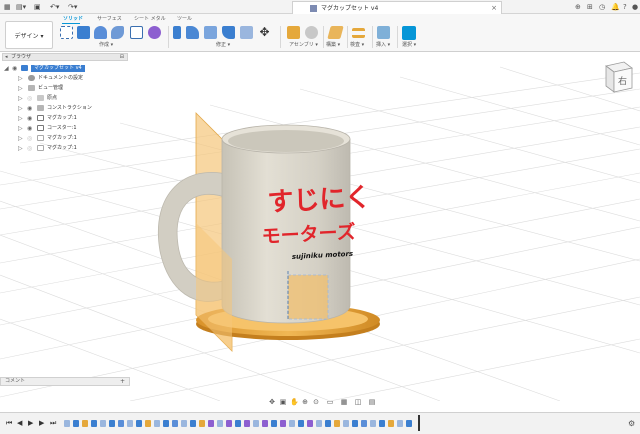  What do you see at coordinates (615, 7) in the screenshot?
I see `notifications-icon: 🔔` at bounding box center [615, 7].